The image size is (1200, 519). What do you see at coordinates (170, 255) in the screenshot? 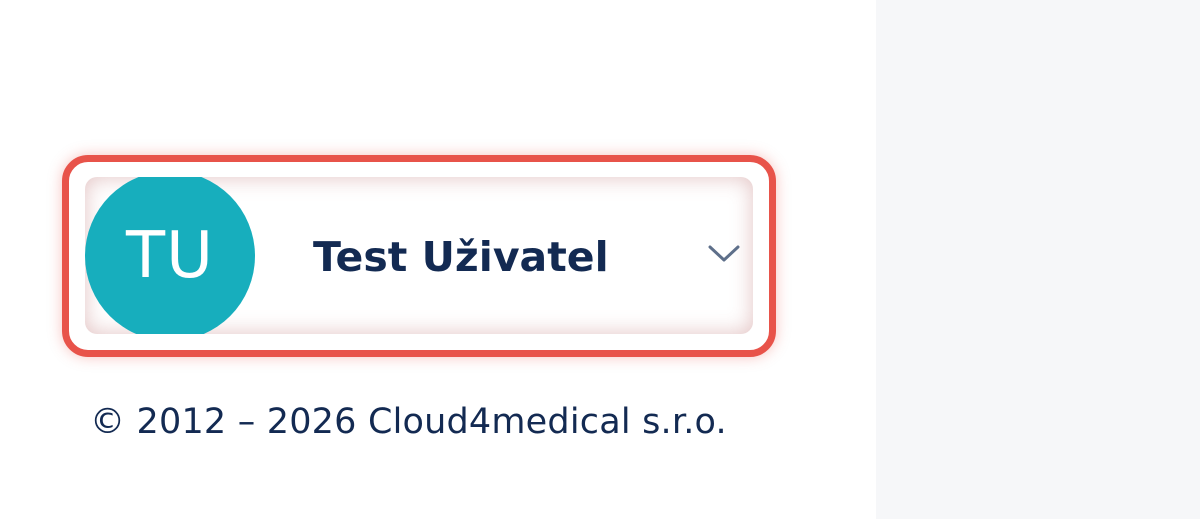
I see `avatar: TU` at bounding box center [170, 255].